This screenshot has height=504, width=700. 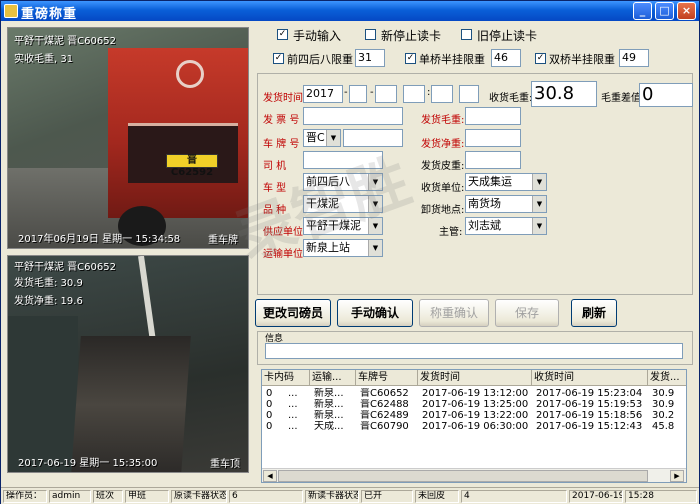 I want to click on variety-select: 干煤泥 ▼, so click(x=343, y=204).